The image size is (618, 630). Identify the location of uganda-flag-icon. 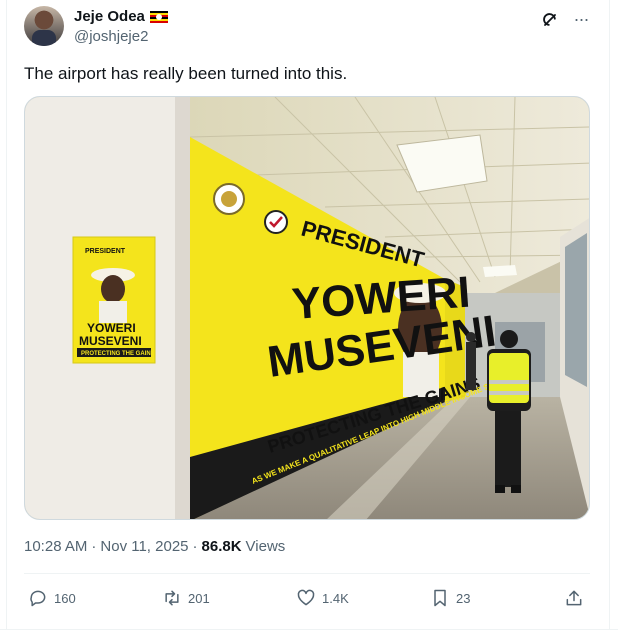
(158, 16).